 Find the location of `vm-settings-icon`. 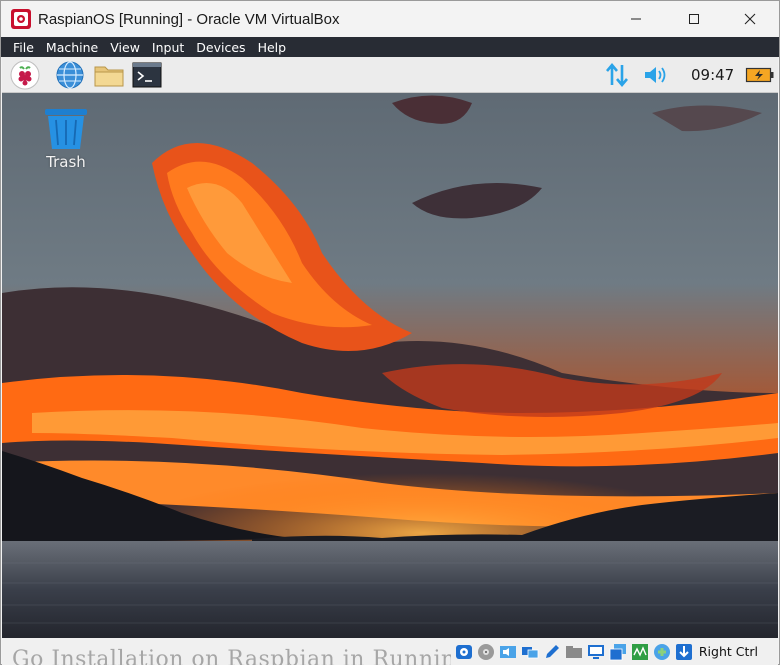

vm-settings-icon is located at coordinates (662, 652).